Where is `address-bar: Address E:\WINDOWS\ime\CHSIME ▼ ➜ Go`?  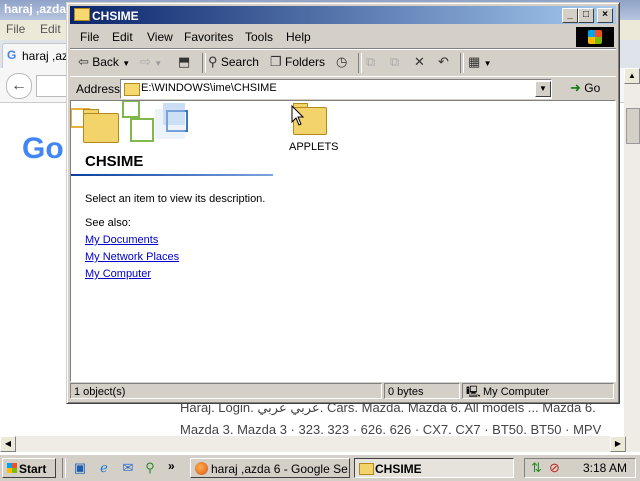 address-bar: Address E:\WINDOWS\ime\CHSIME ▼ ➜ Go is located at coordinates (343, 88).